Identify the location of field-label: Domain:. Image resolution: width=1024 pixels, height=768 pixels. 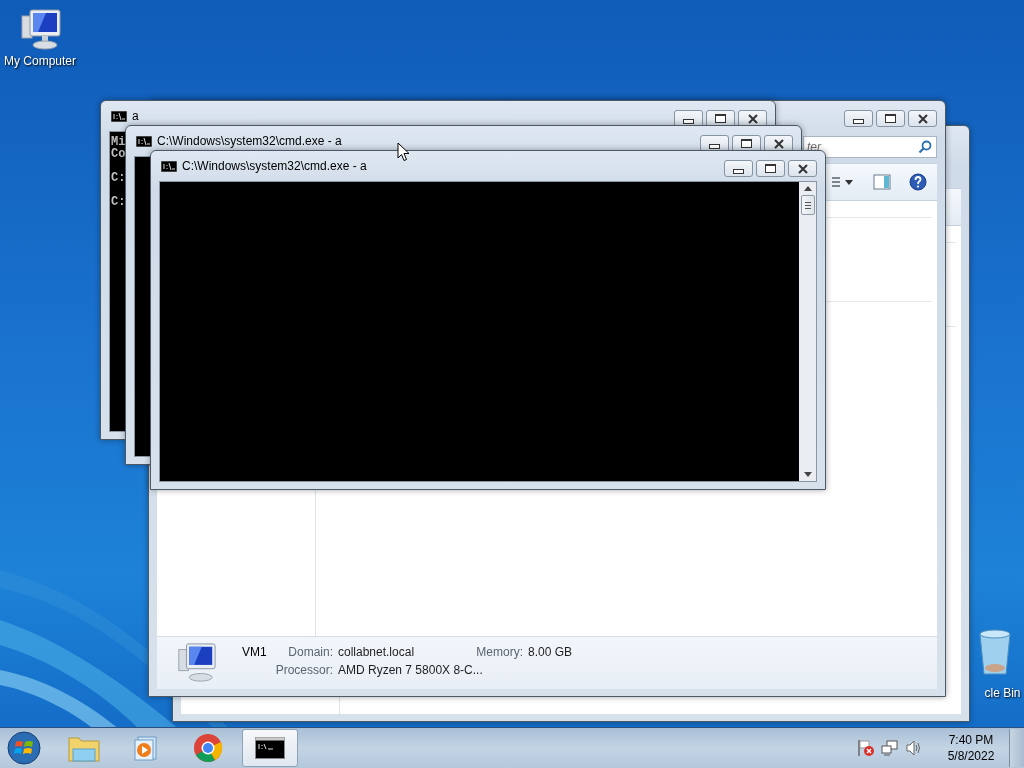
(310, 653).